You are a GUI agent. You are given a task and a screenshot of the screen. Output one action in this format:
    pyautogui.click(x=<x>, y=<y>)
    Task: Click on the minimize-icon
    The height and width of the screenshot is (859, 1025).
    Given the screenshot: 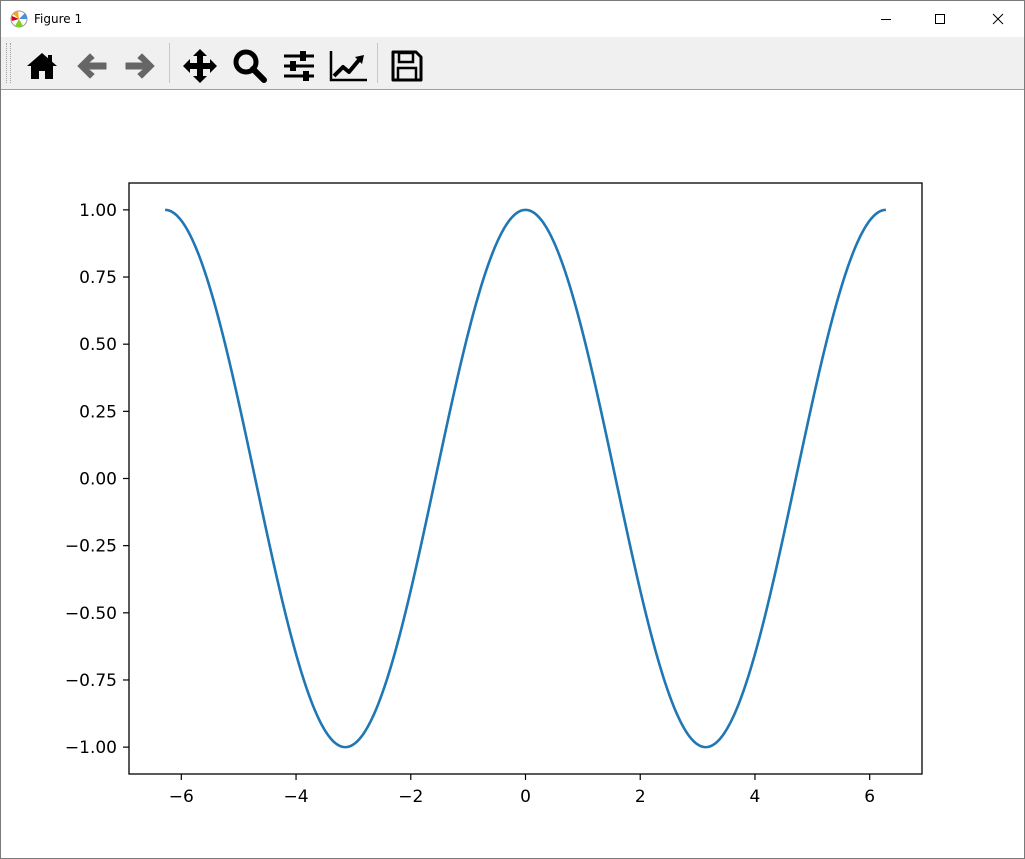 What is the action you would take?
    pyautogui.click(x=886, y=19)
    